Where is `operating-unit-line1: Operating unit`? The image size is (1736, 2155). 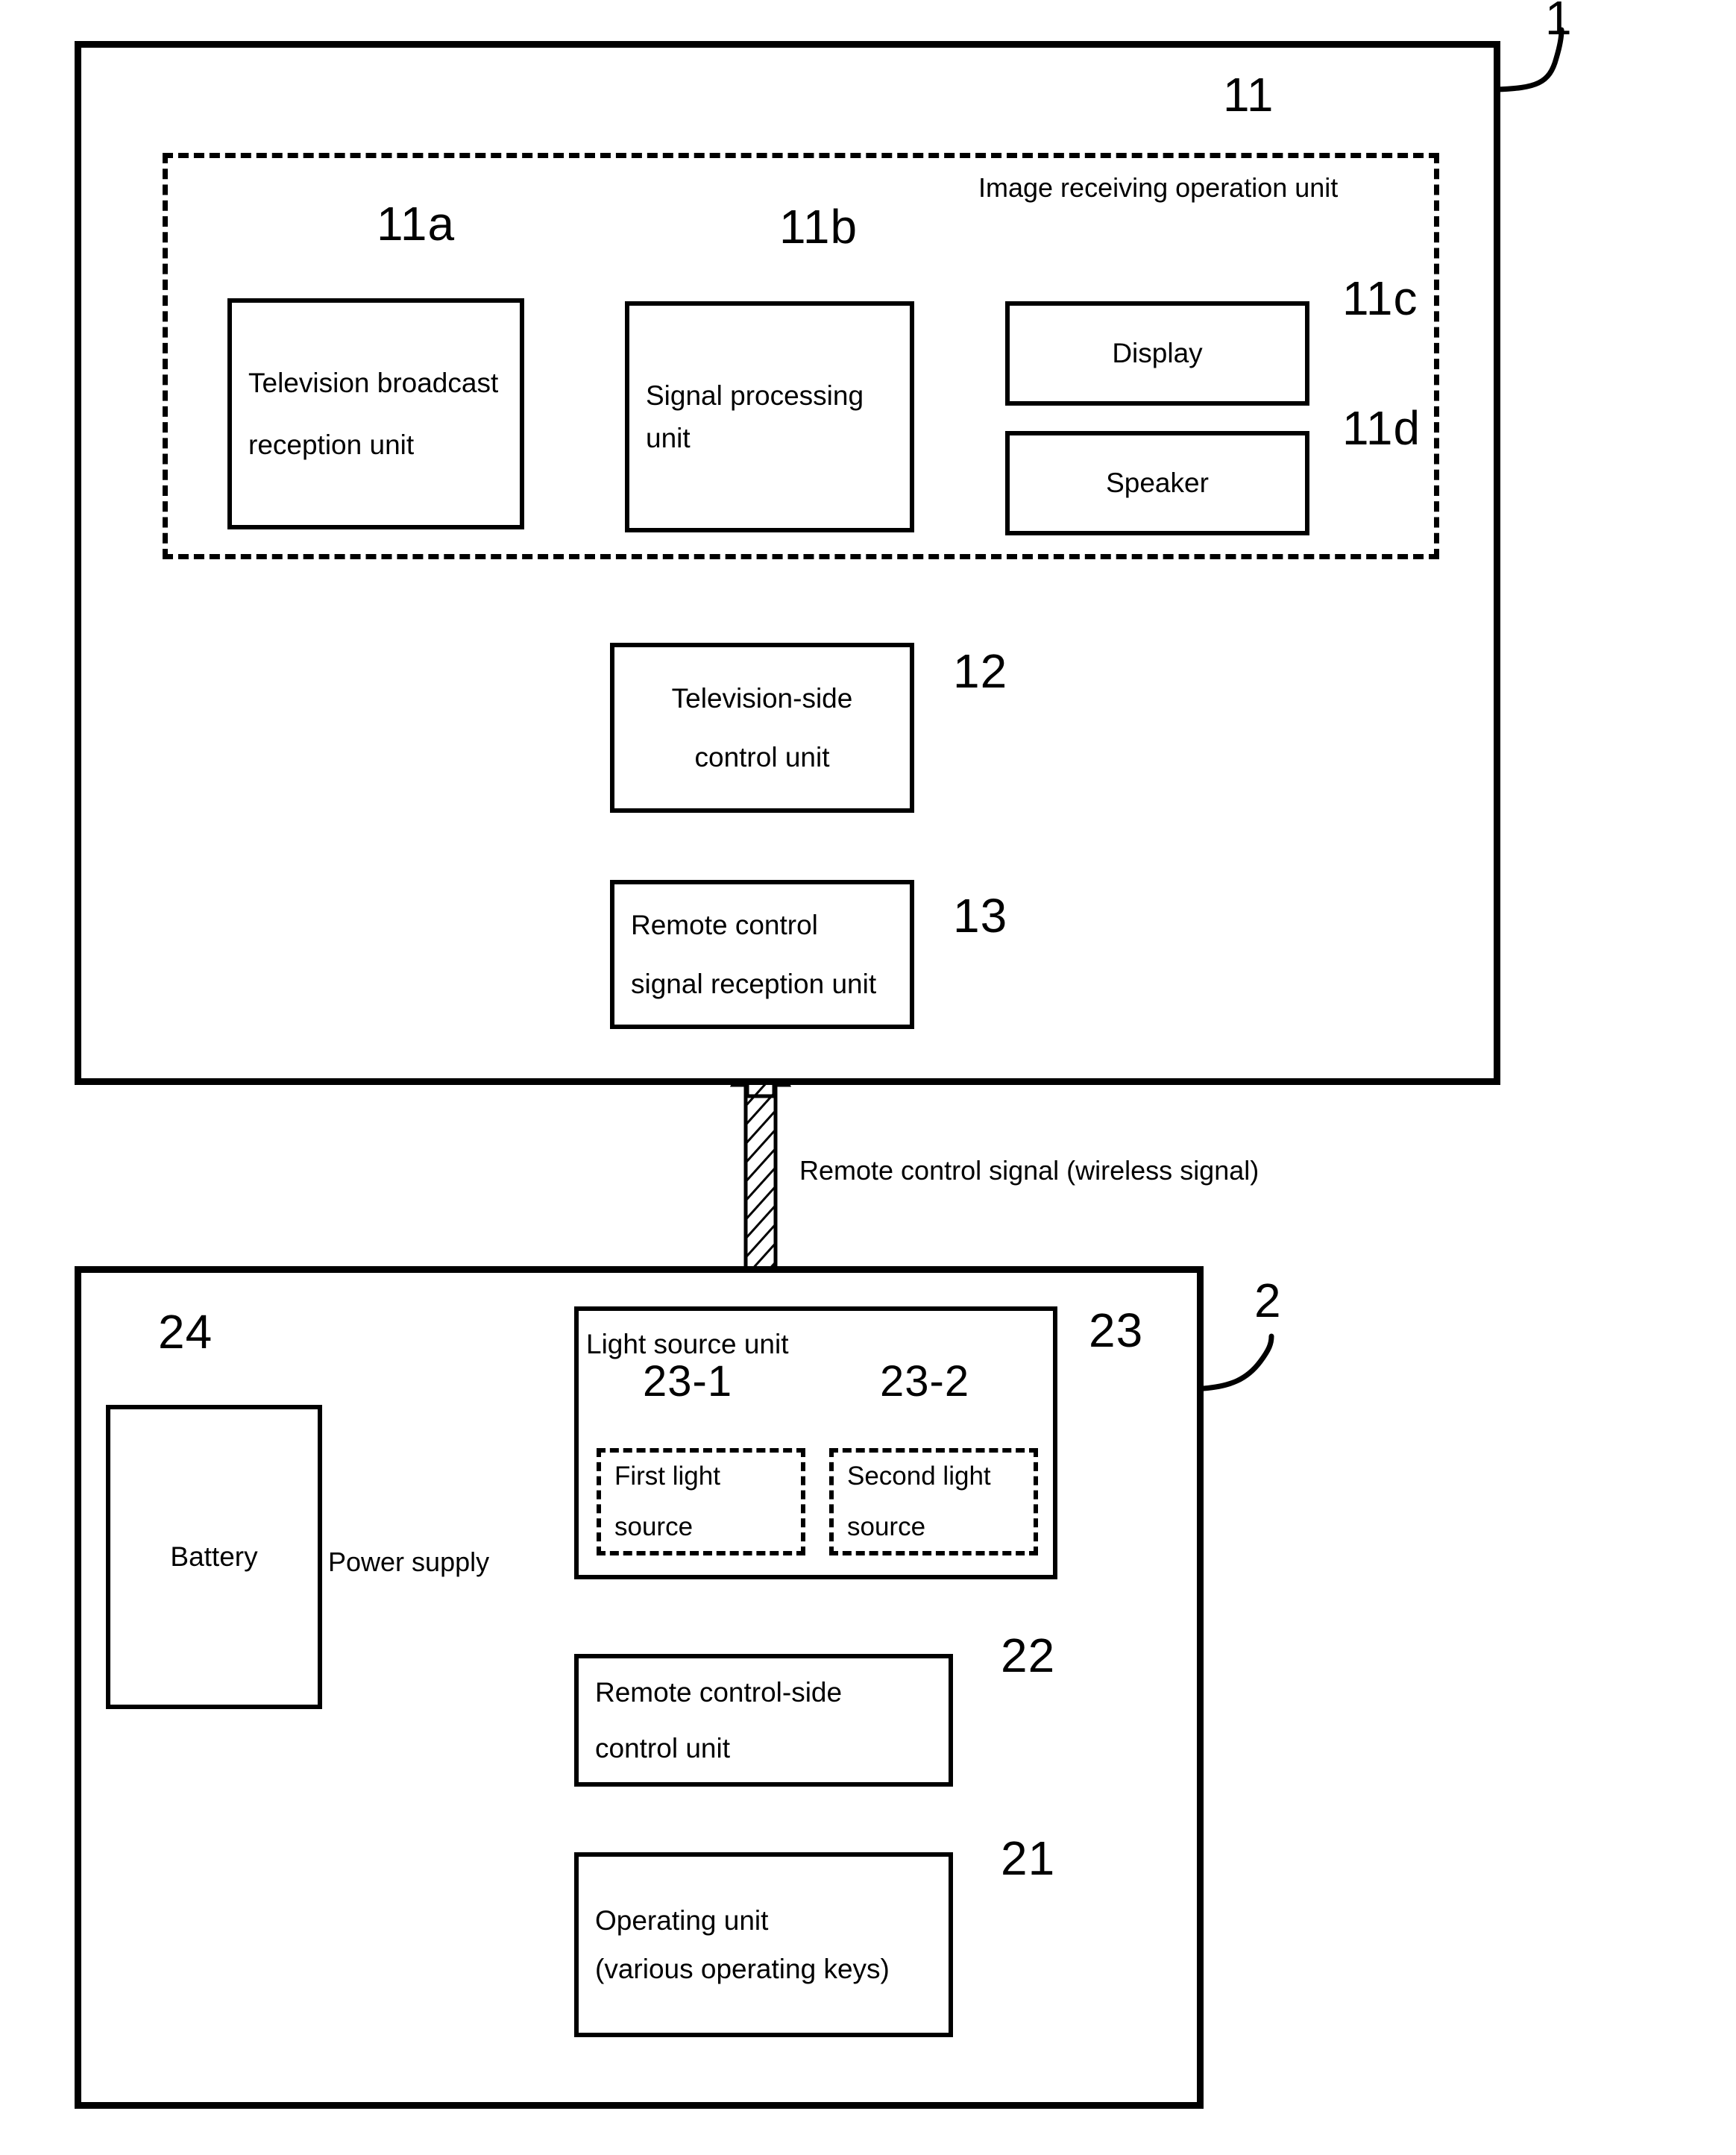
operating-unit-line1: Operating unit is located at coordinates (682, 1920).